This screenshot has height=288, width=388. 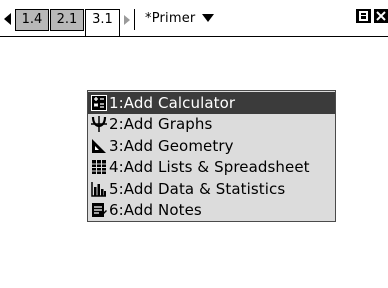 I want to click on scroll-left-icon, so click(x=7, y=19).